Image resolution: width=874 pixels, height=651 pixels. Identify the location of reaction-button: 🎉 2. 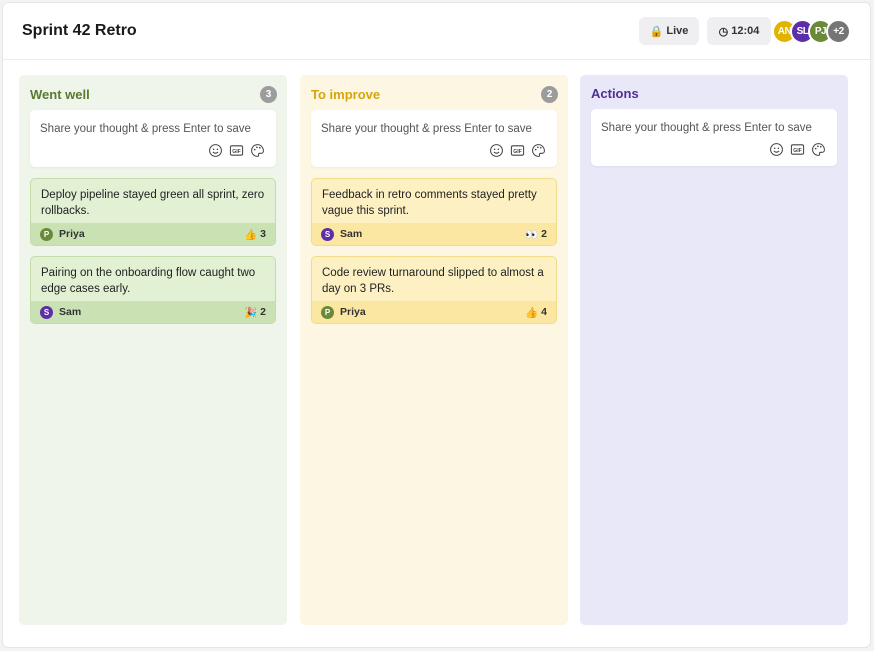
(255, 312).